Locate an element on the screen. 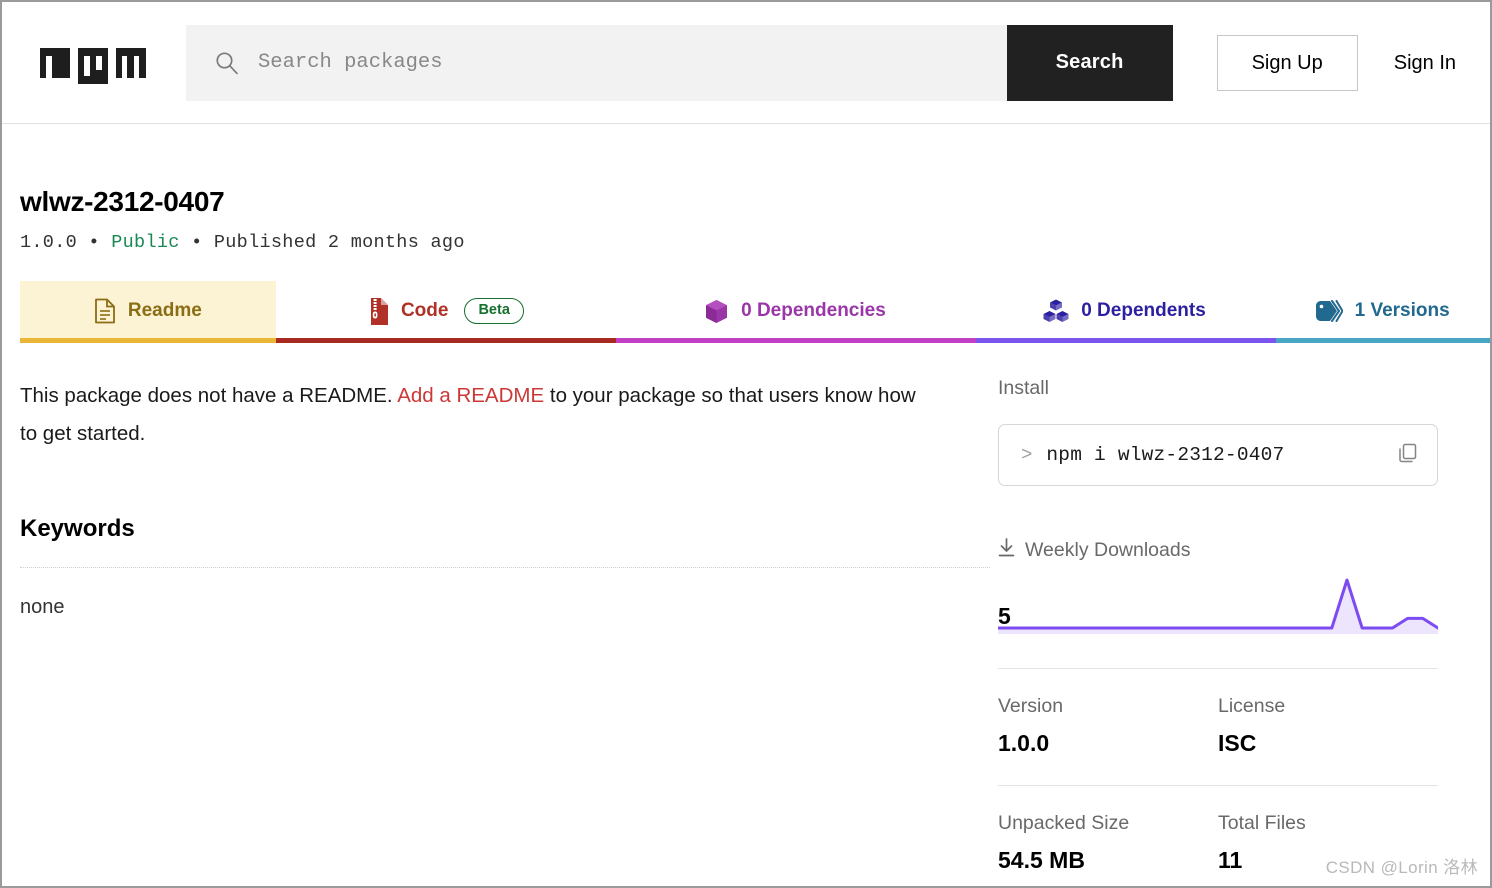 Image resolution: width=1492 pixels, height=888 pixels. tab-readme: Readme is located at coordinates (148, 312).